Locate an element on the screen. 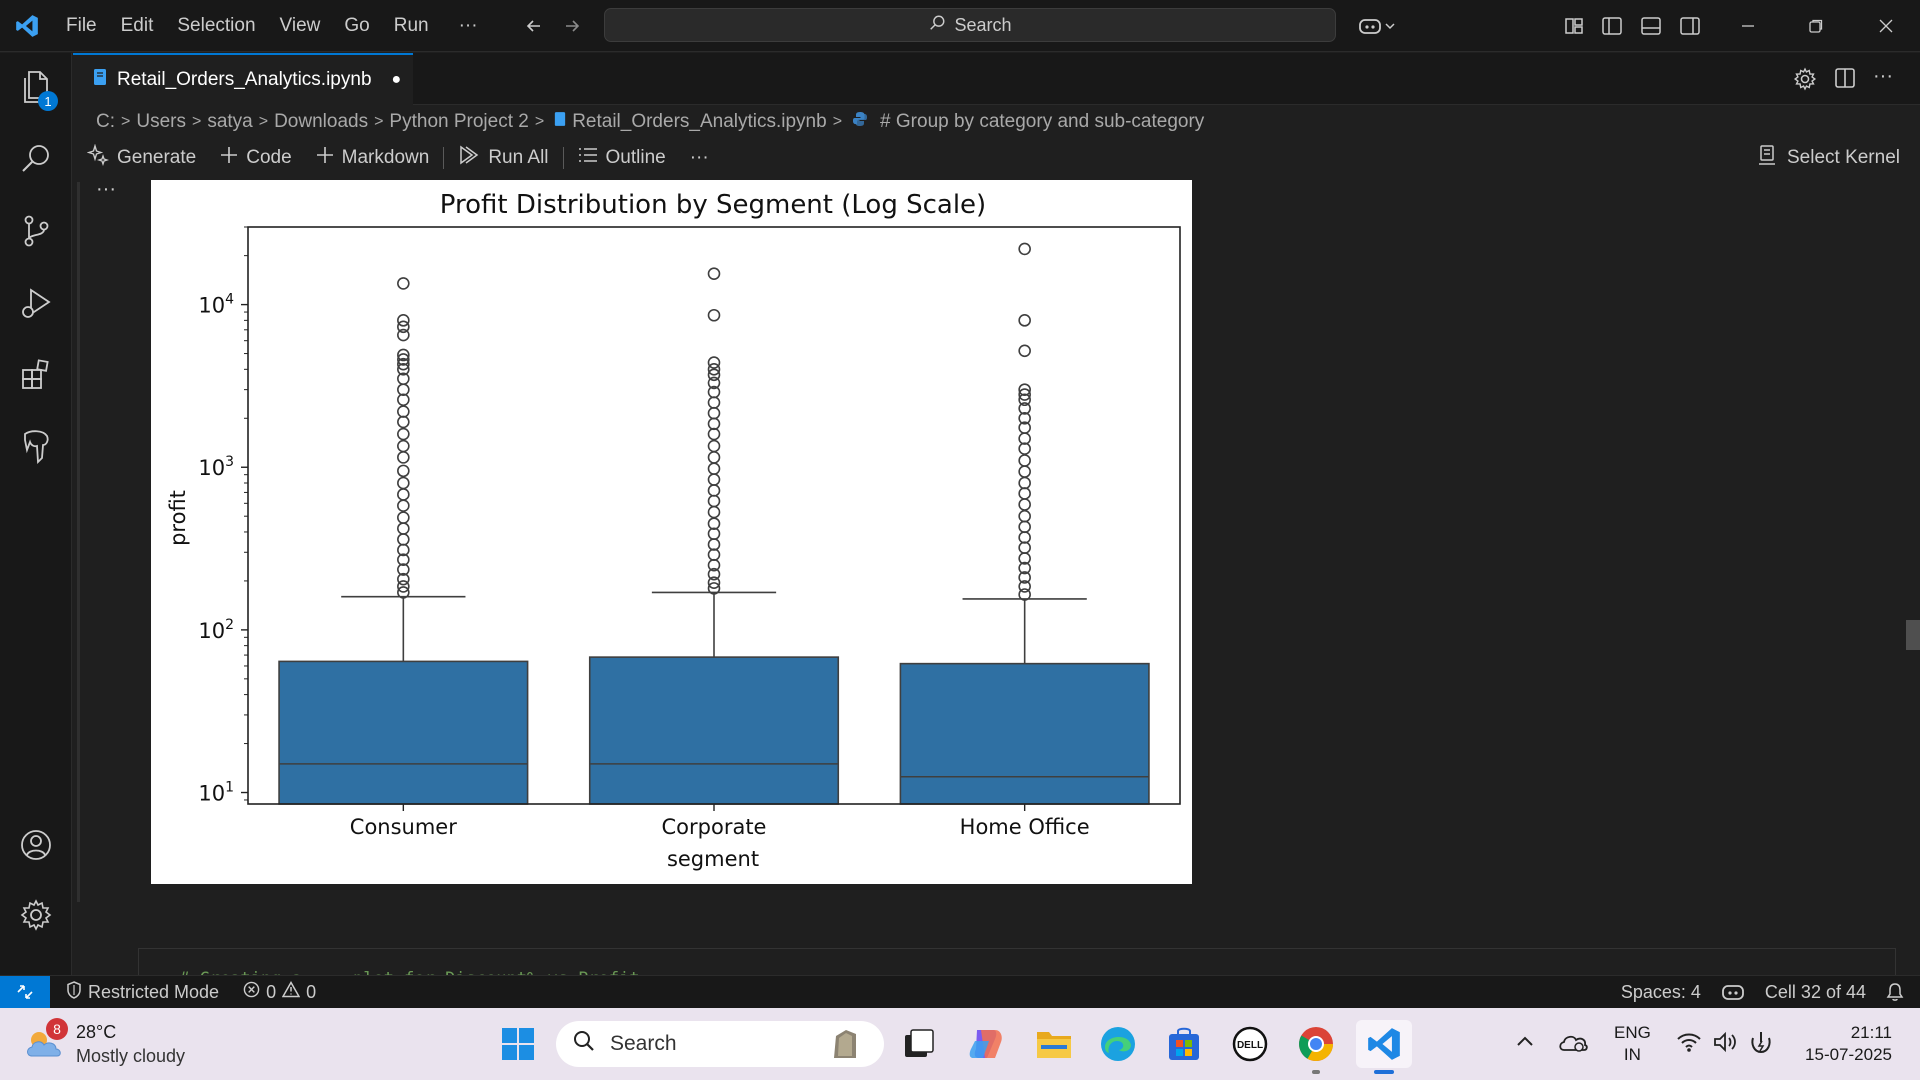  minimize-icon is located at coordinates (1748, 26).